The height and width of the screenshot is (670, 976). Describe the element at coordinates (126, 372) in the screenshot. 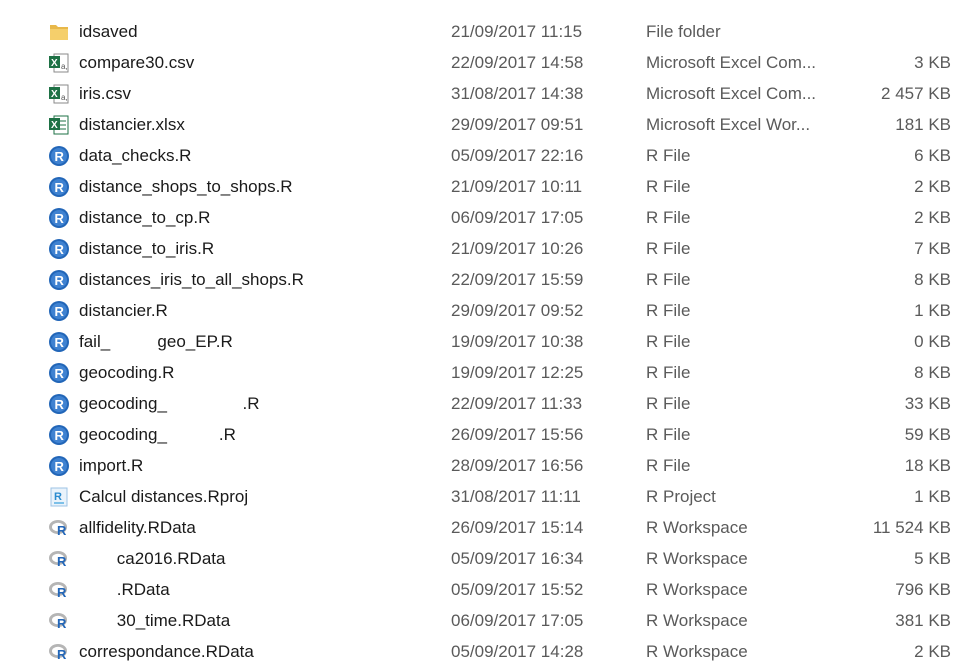

I see `file-name: geocoding.R` at that location.